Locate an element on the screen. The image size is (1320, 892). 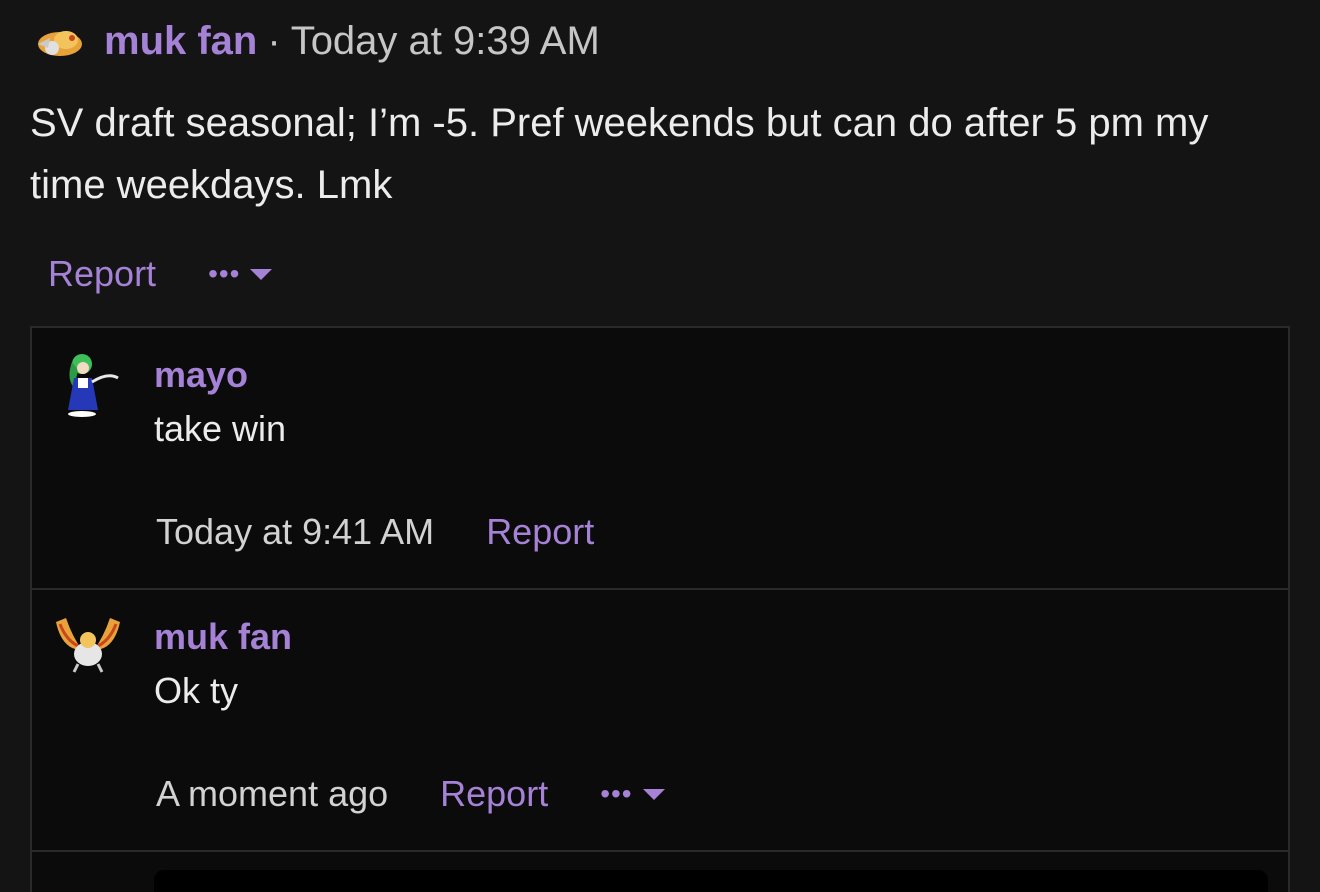
reply-text: take win is located at coordinates (220, 428).